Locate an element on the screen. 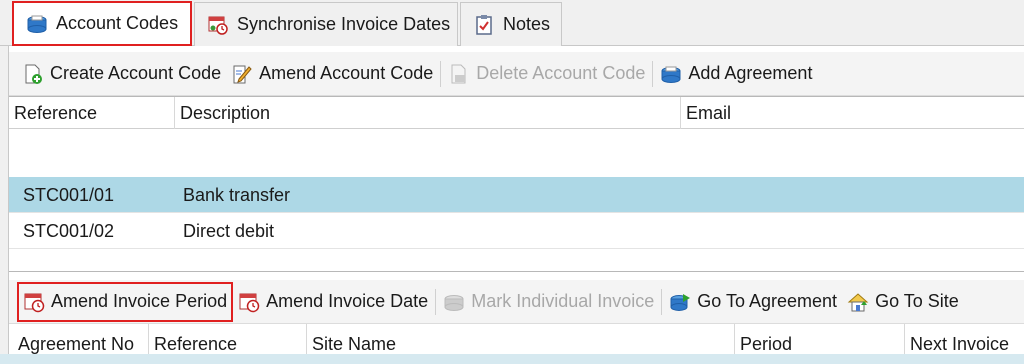 This screenshot has width=1024, height=364. cell-description: Bank transfer is located at coordinates (237, 195).